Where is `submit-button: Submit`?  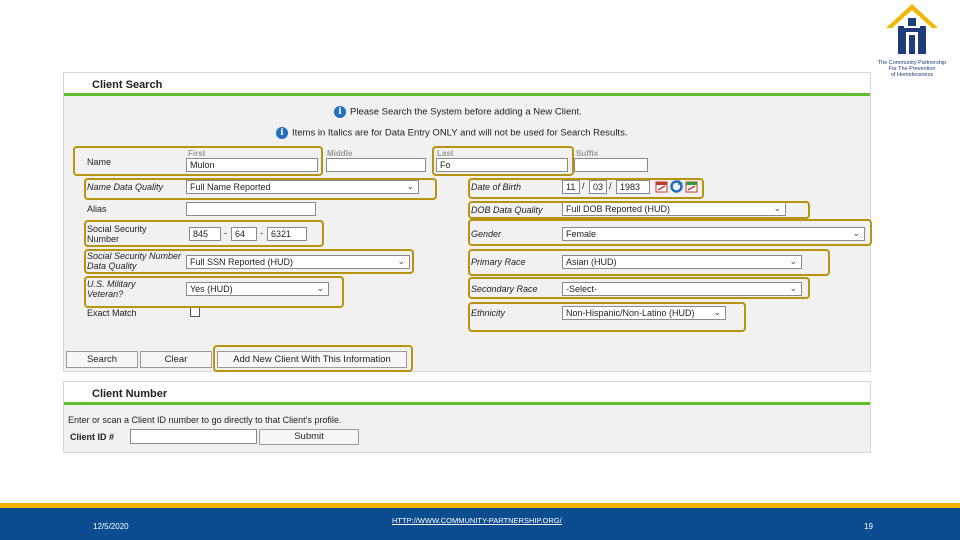 submit-button: Submit is located at coordinates (309, 437).